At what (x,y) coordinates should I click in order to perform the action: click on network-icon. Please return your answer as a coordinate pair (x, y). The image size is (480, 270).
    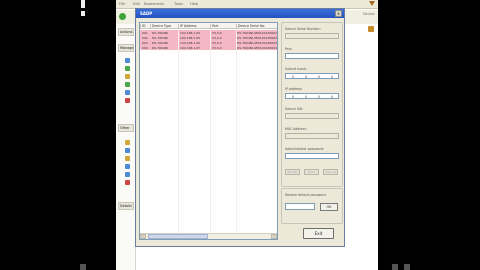
    Looking at the image, I should click on (127, 174).